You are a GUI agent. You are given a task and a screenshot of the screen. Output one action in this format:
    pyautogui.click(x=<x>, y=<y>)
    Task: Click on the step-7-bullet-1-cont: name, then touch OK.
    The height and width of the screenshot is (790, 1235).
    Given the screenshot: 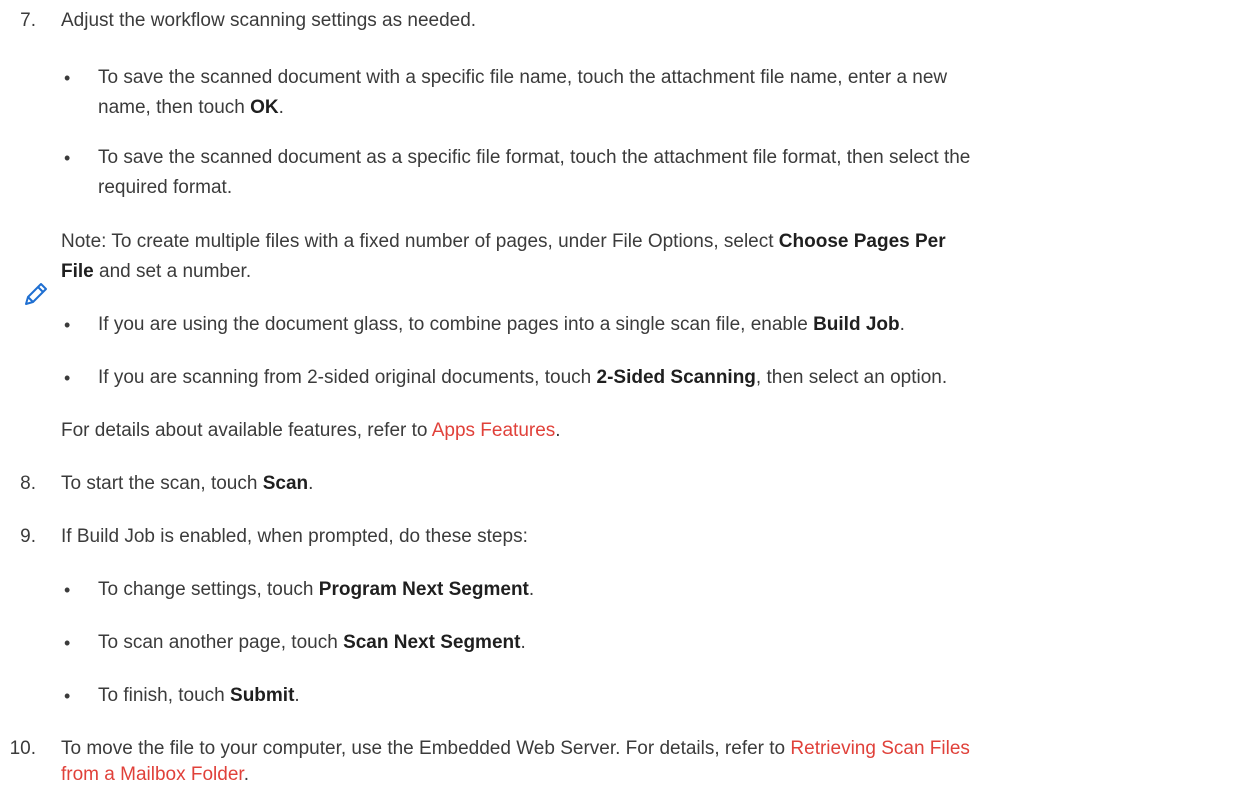 What is the action you would take?
    pyautogui.click(x=191, y=107)
    